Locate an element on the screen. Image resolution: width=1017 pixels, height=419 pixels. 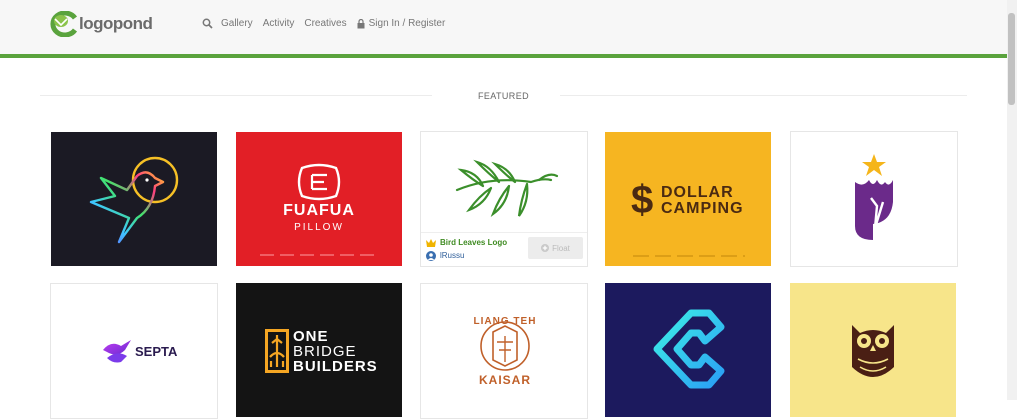
bridge-icon is located at coordinates (277, 351).